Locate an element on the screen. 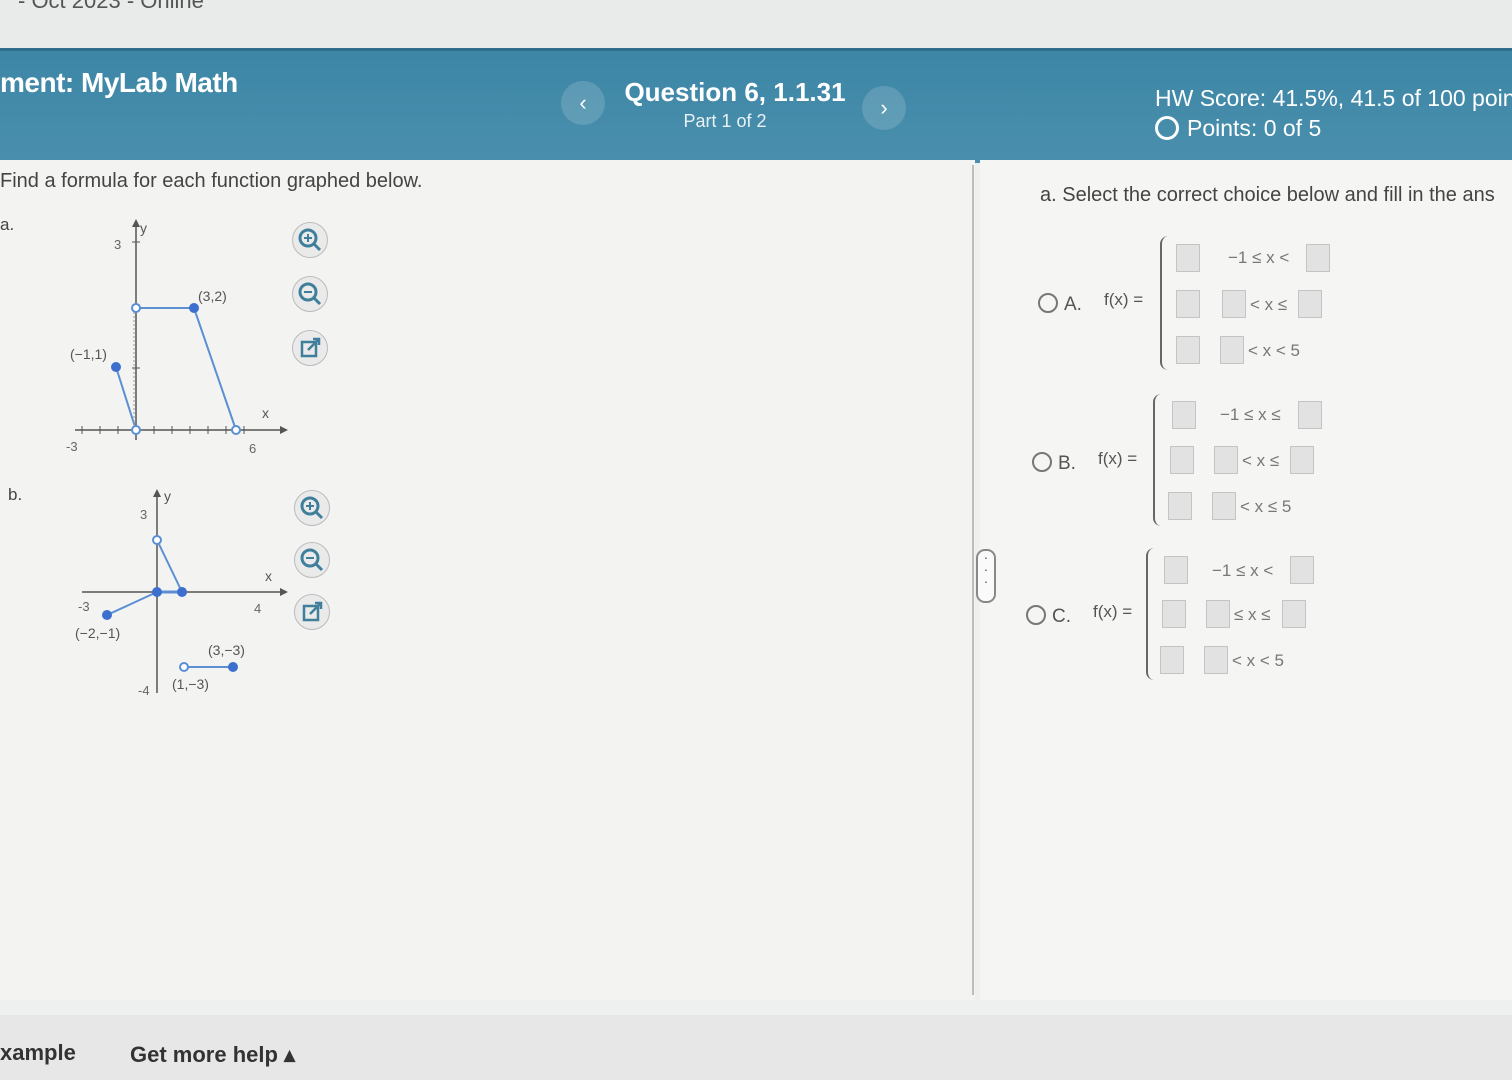 The width and height of the screenshot is (1512, 1080). point-origin is located at coordinates (157, 592).